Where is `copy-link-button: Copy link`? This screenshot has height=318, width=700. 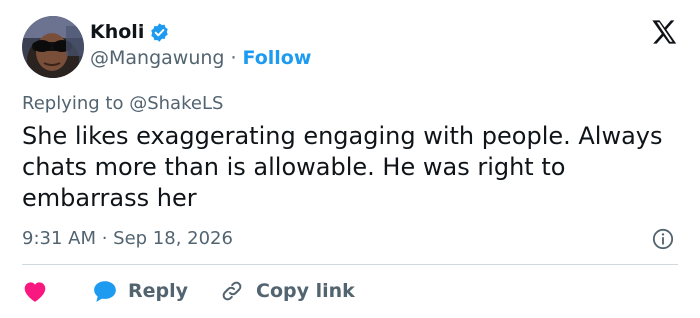
copy-link-button: Copy link is located at coordinates (287, 291).